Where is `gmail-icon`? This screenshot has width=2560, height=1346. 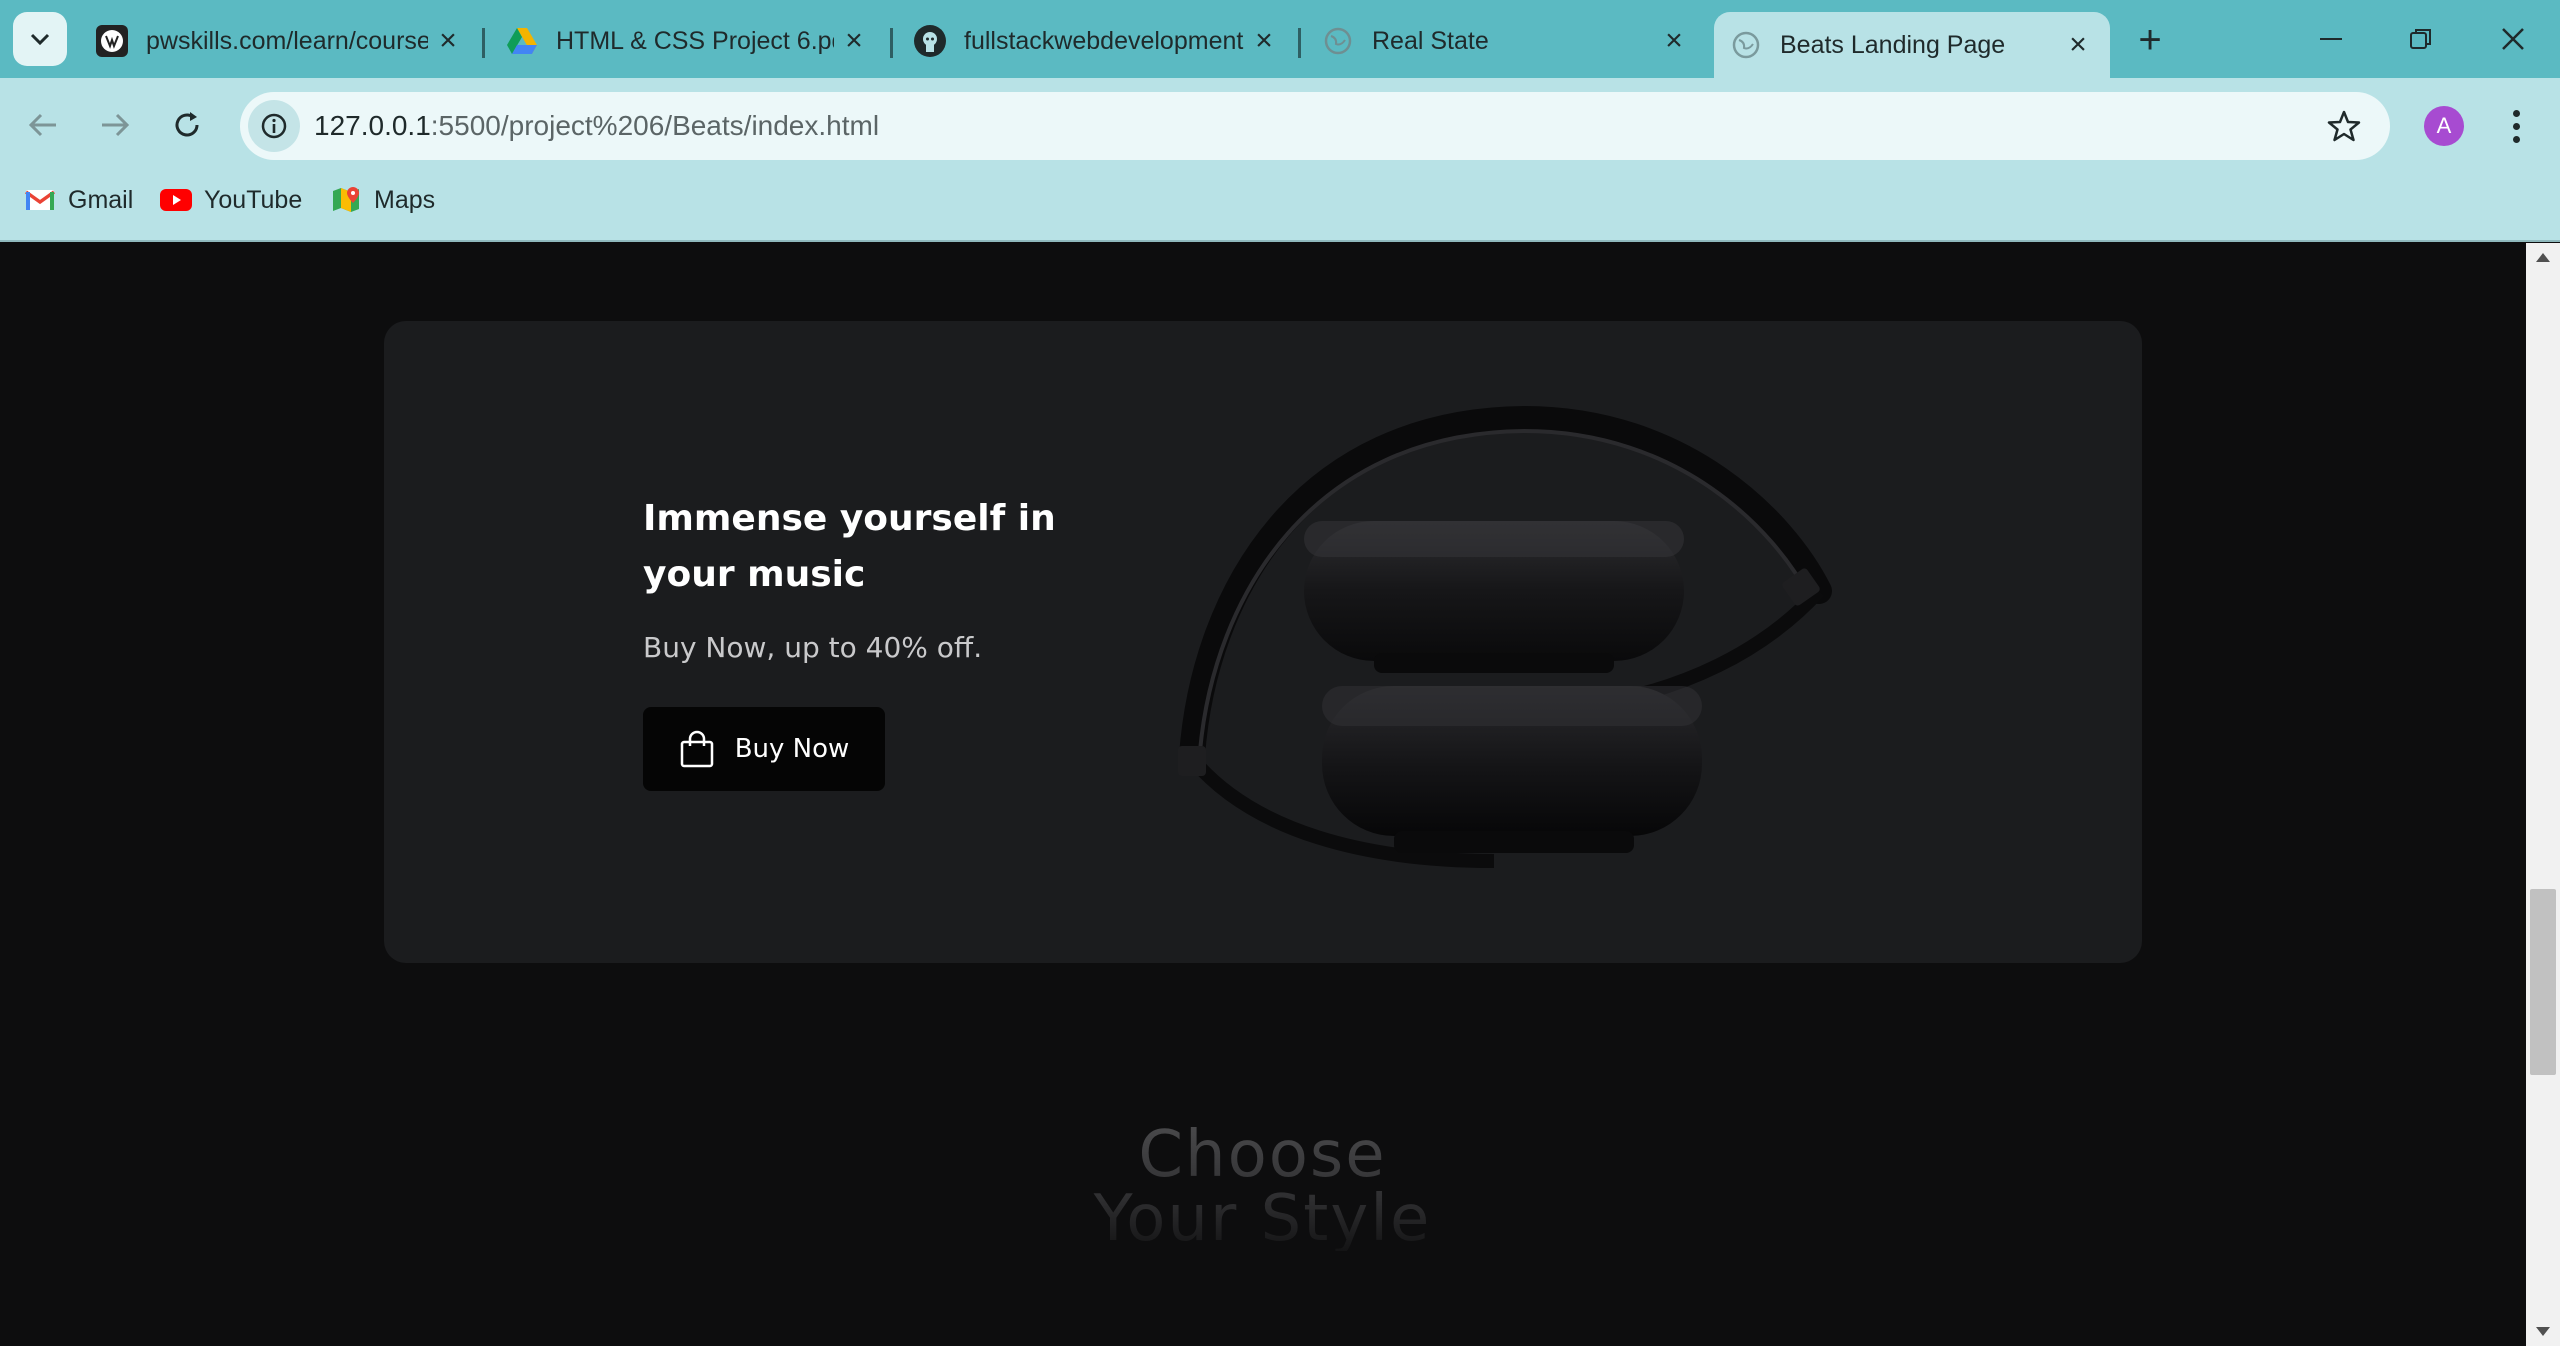 gmail-icon is located at coordinates (40, 200).